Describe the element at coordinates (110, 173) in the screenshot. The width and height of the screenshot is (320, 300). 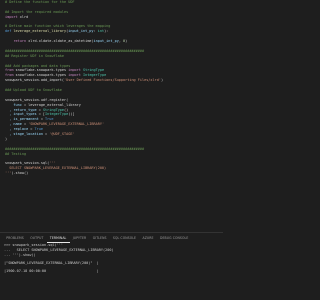
I see `code-line: ''').show()` at that location.